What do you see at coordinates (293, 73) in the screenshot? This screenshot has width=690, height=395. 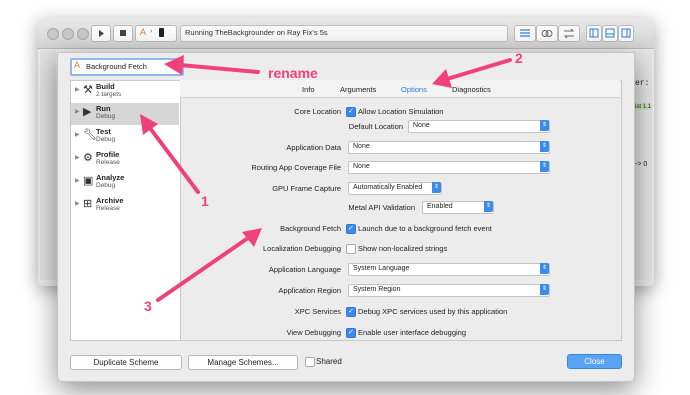 I see `rename-annotation: rename` at bounding box center [293, 73].